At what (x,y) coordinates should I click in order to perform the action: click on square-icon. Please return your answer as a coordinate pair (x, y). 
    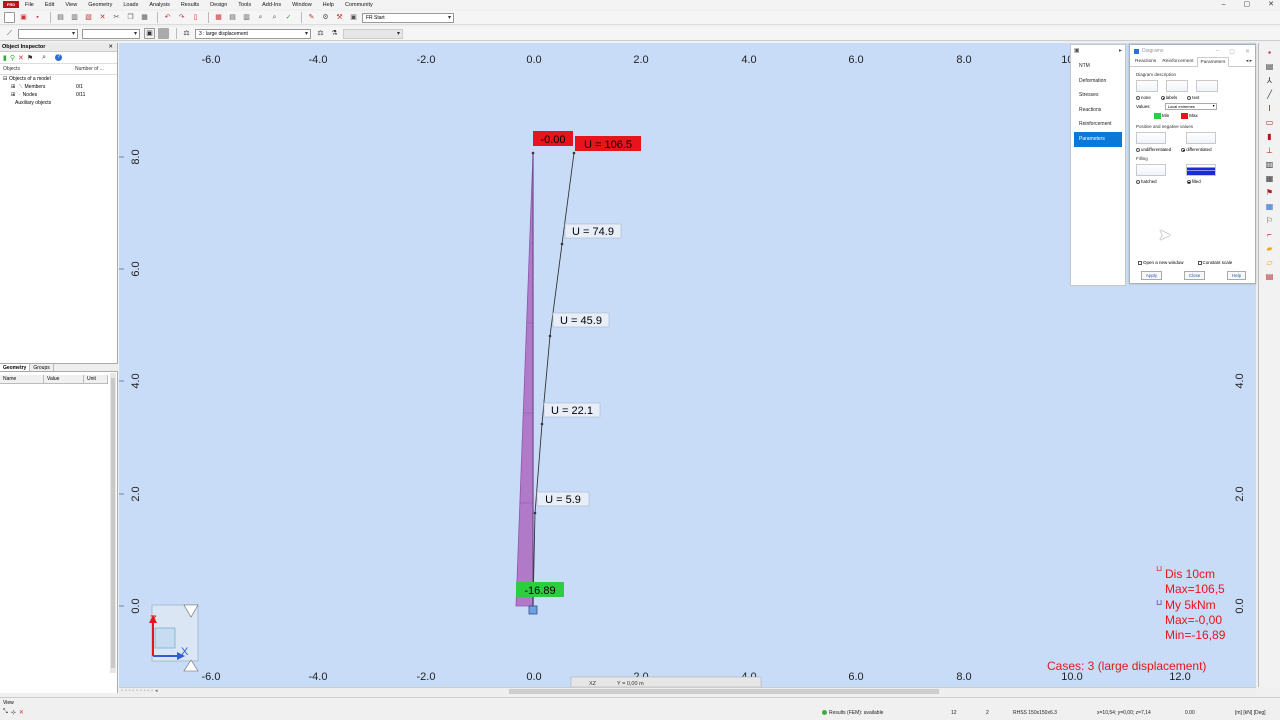
    Looking at the image, I should click on (163, 33).